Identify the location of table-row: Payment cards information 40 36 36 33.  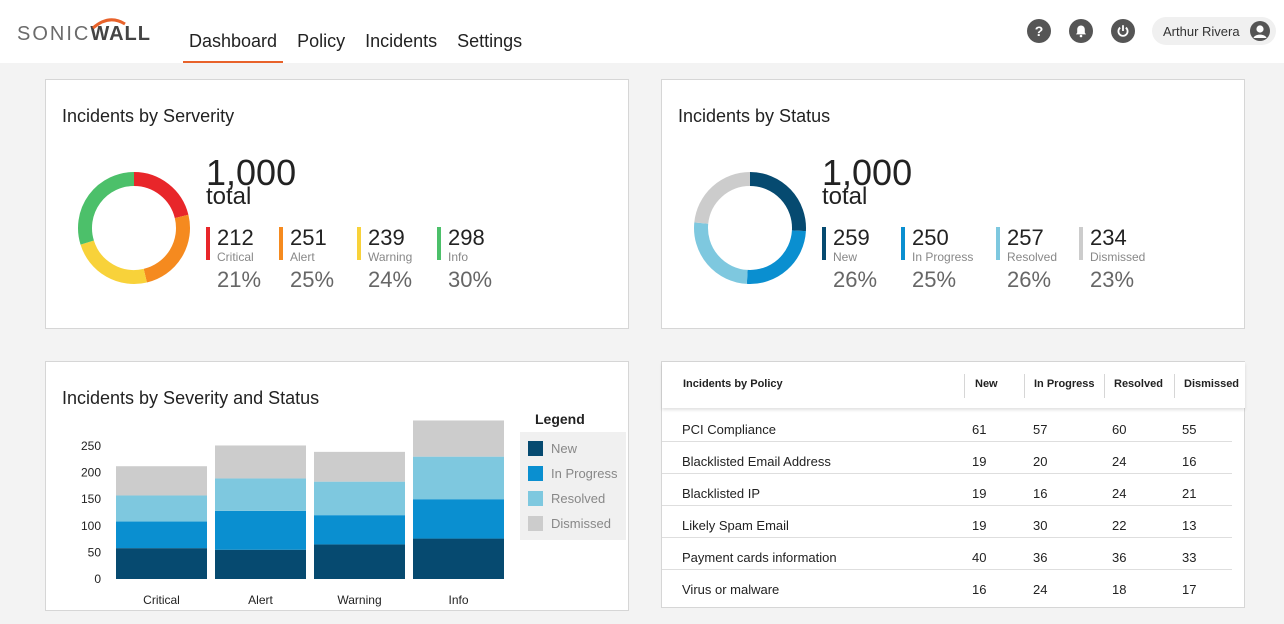
(947, 554).